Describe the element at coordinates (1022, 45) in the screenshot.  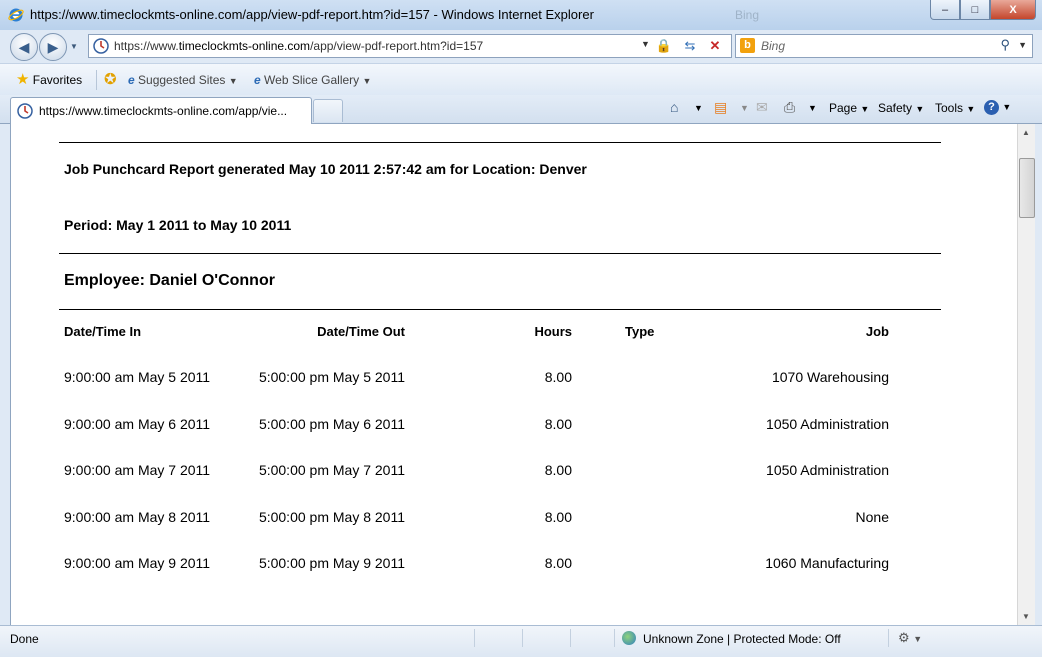
I see `search-dropdown-icon: ▼` at that location.